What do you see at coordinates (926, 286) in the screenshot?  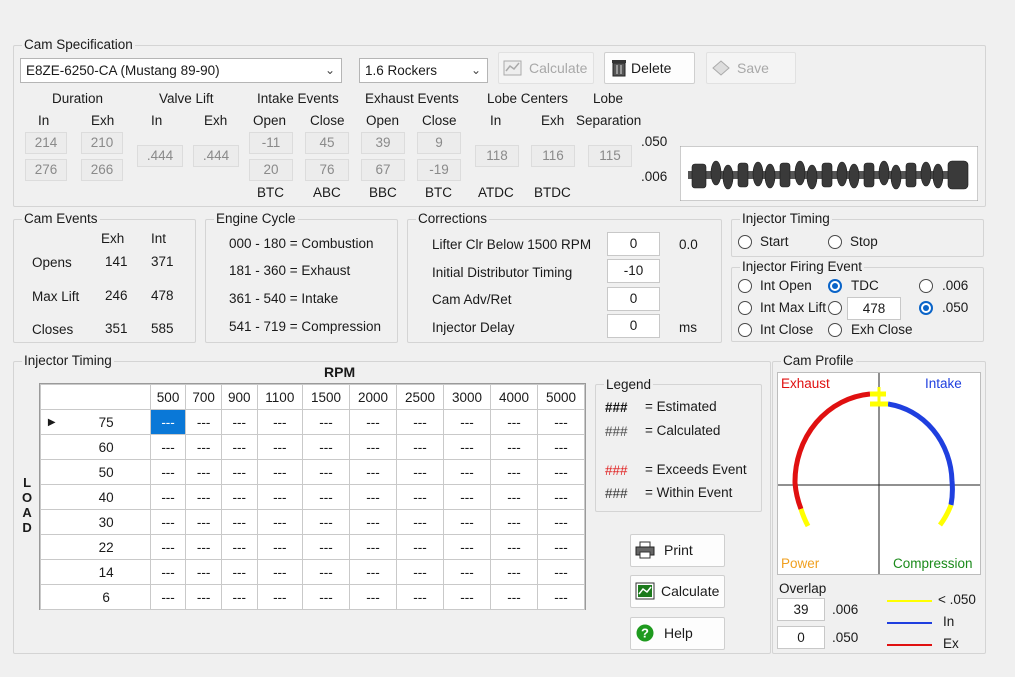 I see `opt-006-radio` at bounding box center [926, 286].